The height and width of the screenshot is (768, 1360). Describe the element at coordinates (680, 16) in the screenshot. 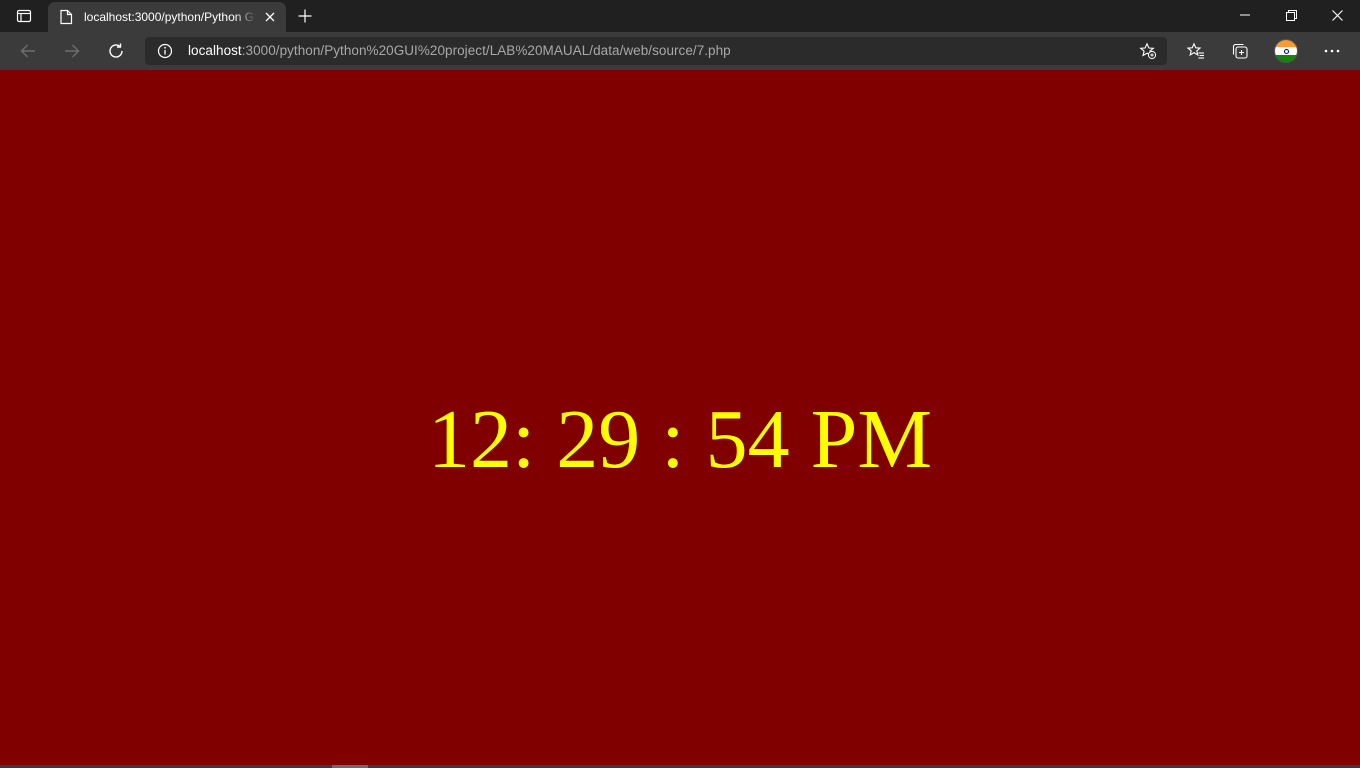

I see `tab-strip: localhost:3000/python/Python GUI project` at that location.